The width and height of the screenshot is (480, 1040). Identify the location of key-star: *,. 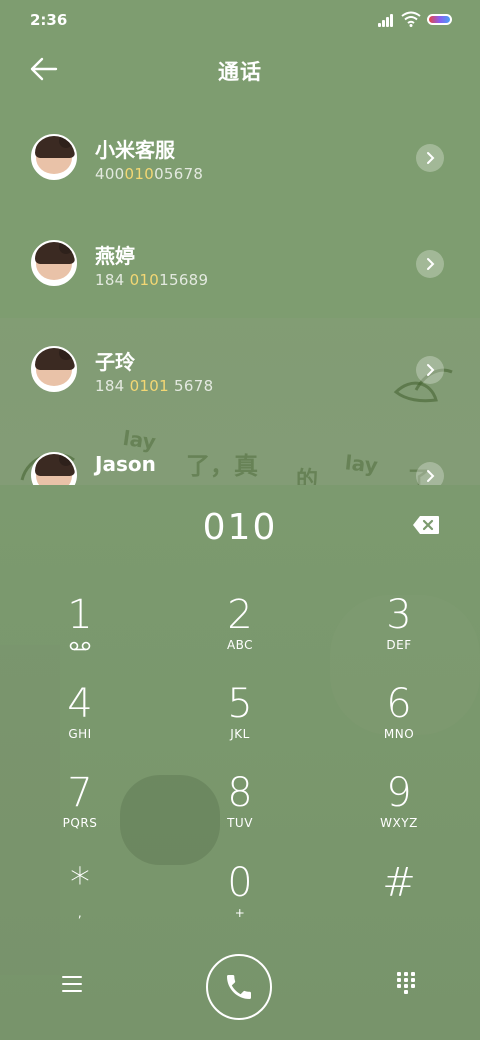
(80, 901).